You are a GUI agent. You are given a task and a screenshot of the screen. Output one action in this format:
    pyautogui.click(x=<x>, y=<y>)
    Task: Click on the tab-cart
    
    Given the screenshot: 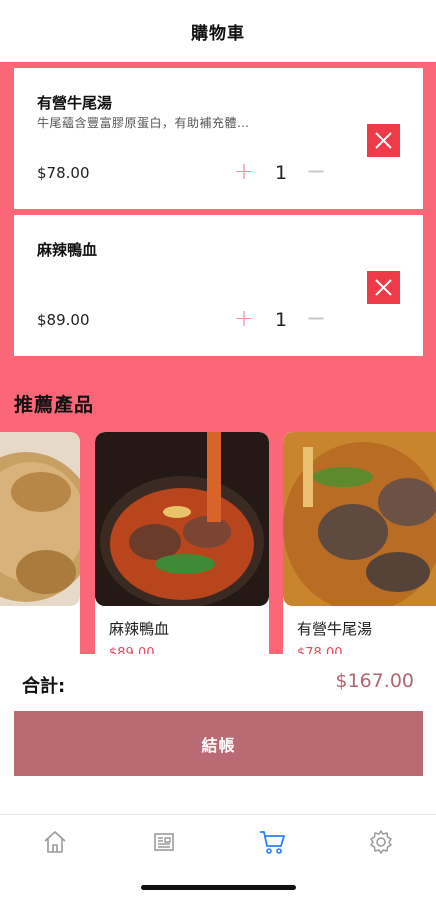 What is the action you would take?
    pyautogui.click(x=272, y=842)
    